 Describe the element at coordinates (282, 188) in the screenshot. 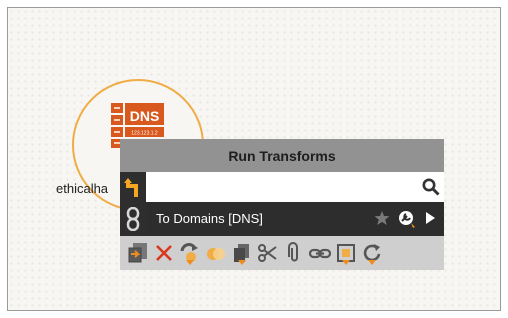

I see `transform-search-input` at that location.